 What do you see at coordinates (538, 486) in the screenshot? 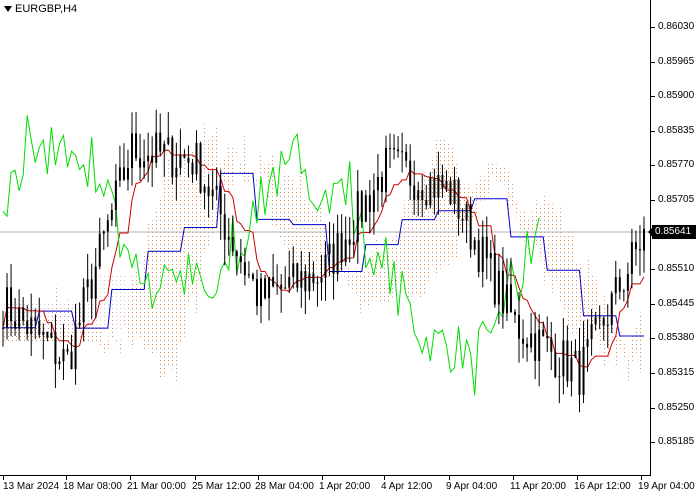
I see `x-tick-label: 11 Apr 20:00` at bounding box center [538, 486].